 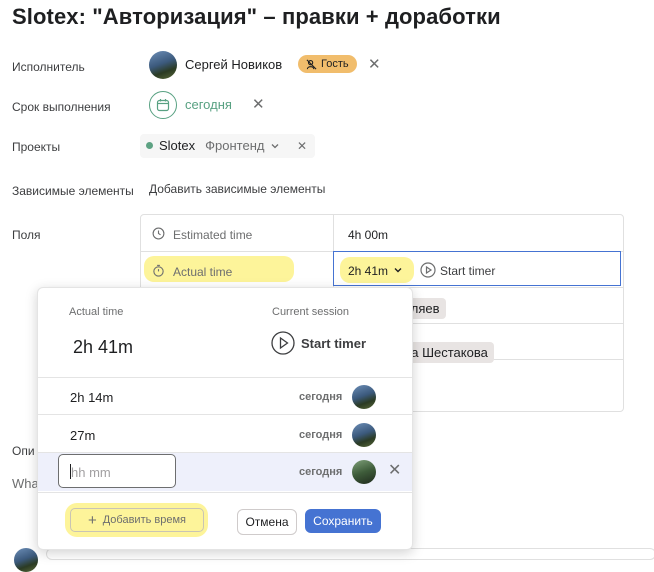 I want to click on dependencies-label: Зависимые элементы, so click(x=73, y=191).